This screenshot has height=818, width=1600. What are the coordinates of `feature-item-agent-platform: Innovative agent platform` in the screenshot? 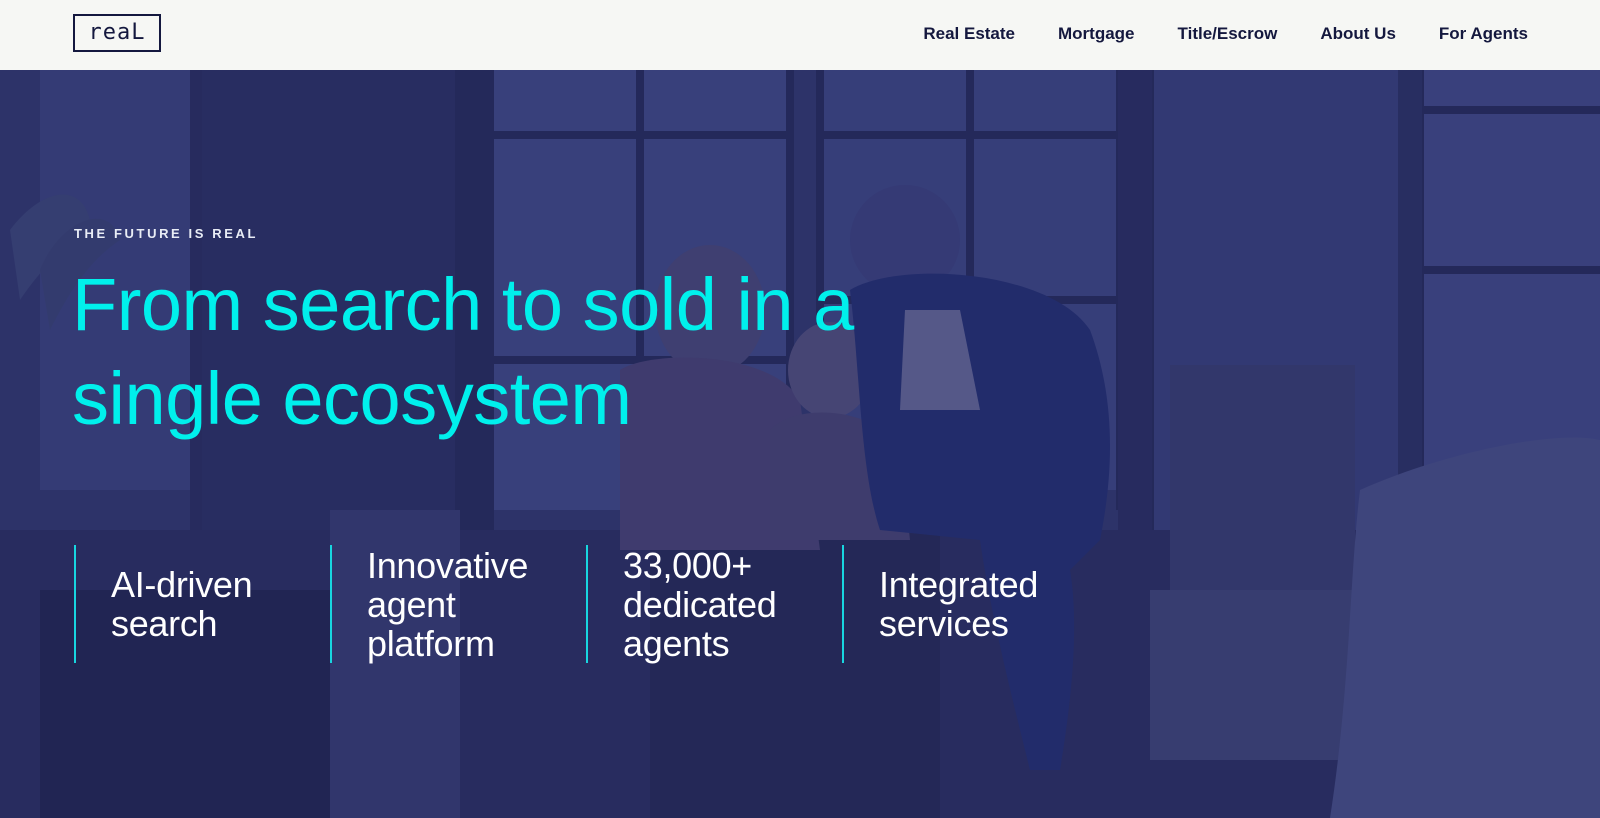 It's located at (458, 604).